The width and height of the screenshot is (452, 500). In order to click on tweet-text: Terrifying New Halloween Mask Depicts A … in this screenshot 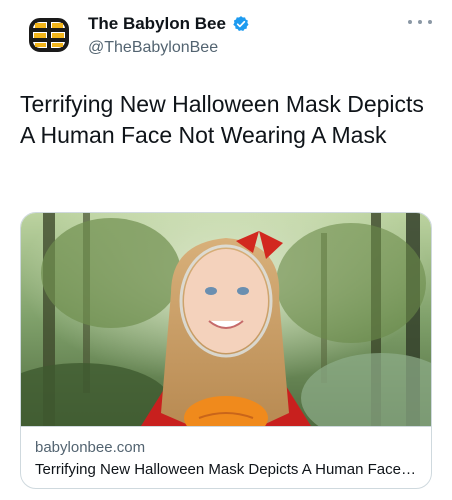, I will do `click(222, 119)`.